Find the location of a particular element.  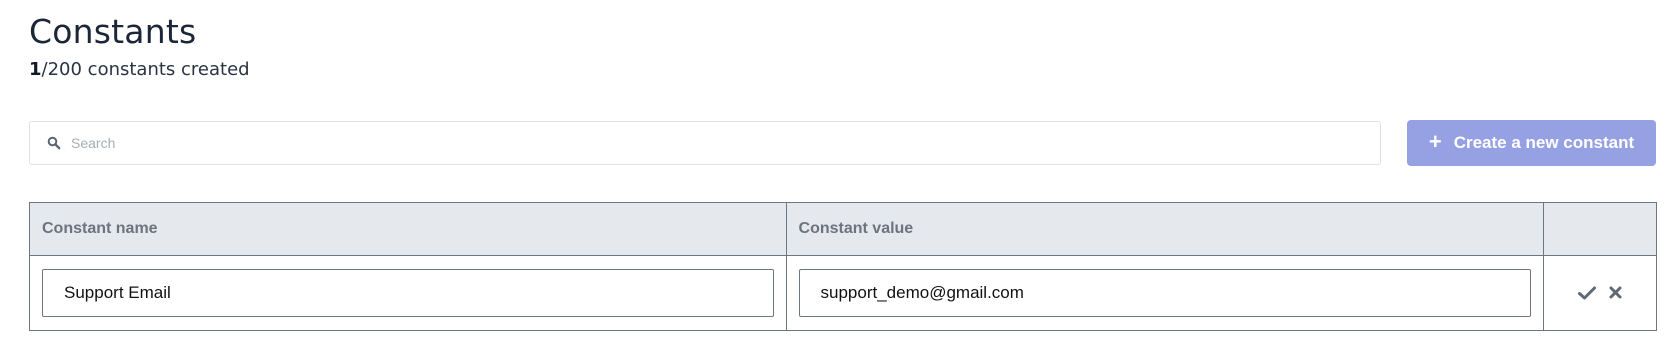

table-header-row: Constant name Constant value is located at coordinates (843, 229).